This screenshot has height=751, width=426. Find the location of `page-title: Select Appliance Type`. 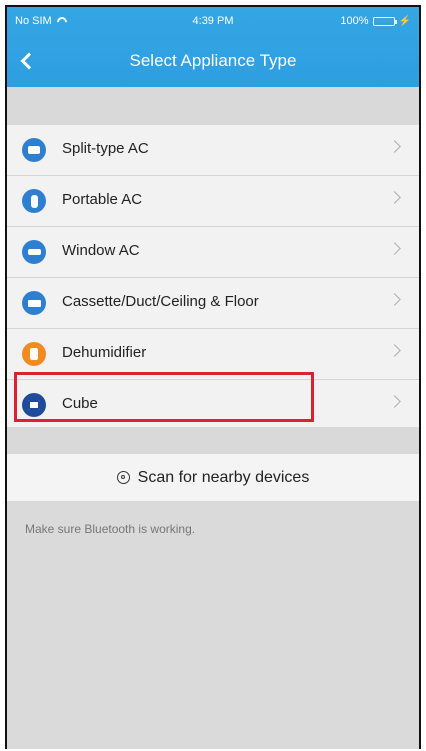

page-title: Select Appliance Type is located at coordinates (213, 60).